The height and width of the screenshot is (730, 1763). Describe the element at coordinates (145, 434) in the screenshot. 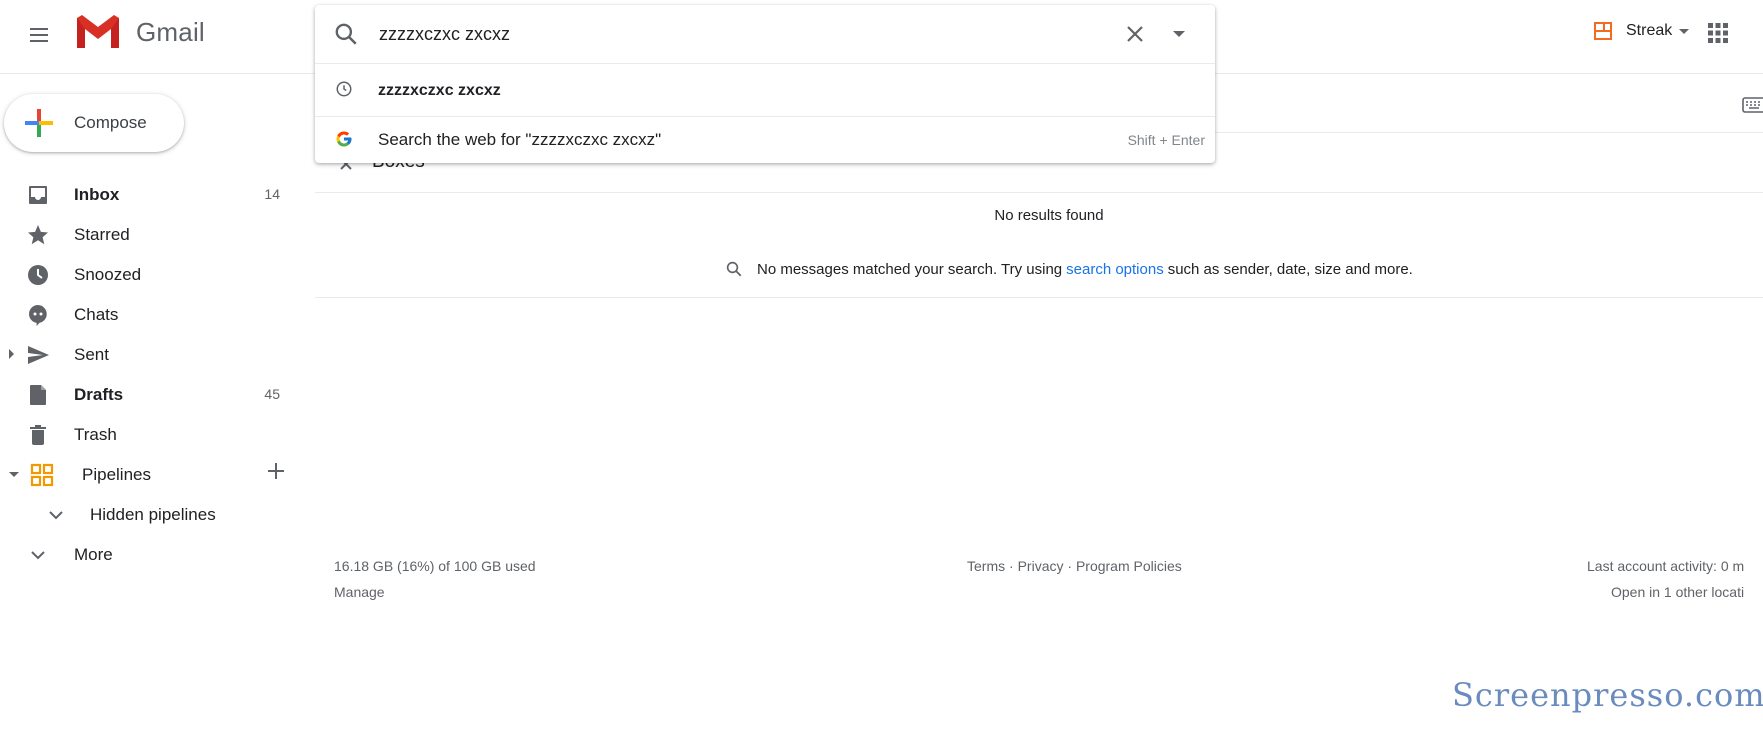

I see `sidebar-item-trash: Trash` at that location.